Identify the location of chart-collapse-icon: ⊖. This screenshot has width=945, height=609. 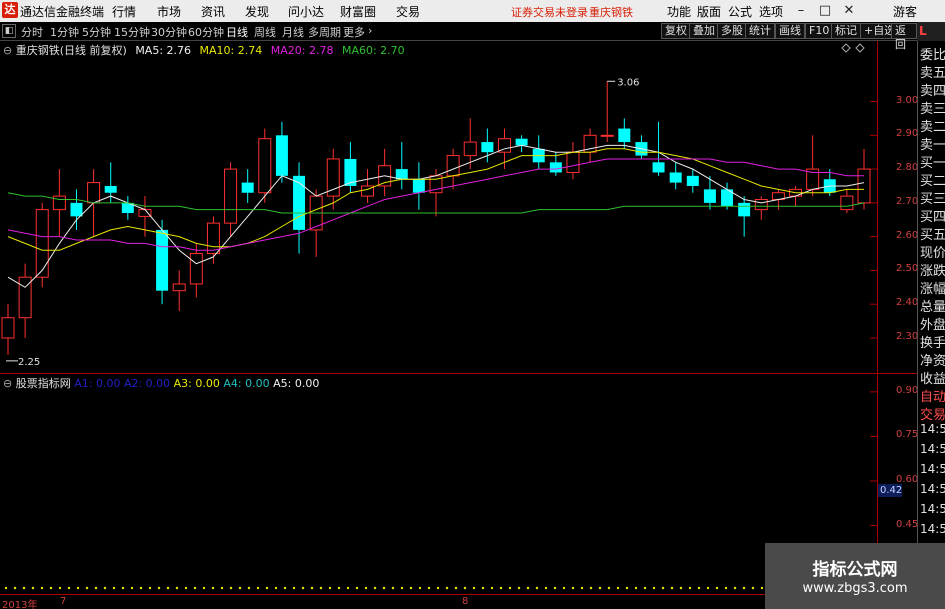
(7, 50).